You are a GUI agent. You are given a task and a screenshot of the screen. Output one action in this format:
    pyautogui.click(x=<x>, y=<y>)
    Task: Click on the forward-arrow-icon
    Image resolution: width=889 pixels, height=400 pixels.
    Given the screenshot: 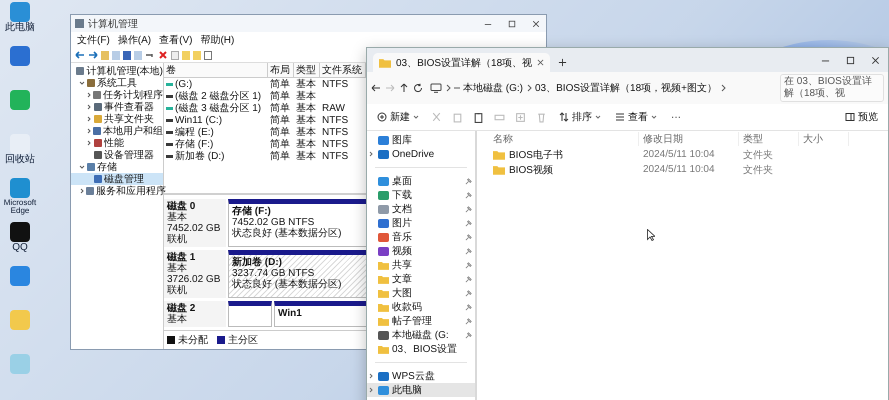 What is the action you would take?
    pyautogui.click(x=93, y=55)
    